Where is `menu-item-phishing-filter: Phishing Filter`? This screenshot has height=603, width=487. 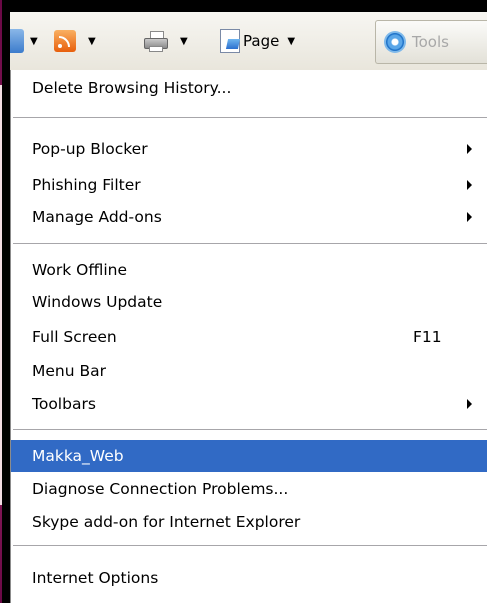
menu-item-phishing-filter: Phishing Filter is located at coordinates (249, 185).